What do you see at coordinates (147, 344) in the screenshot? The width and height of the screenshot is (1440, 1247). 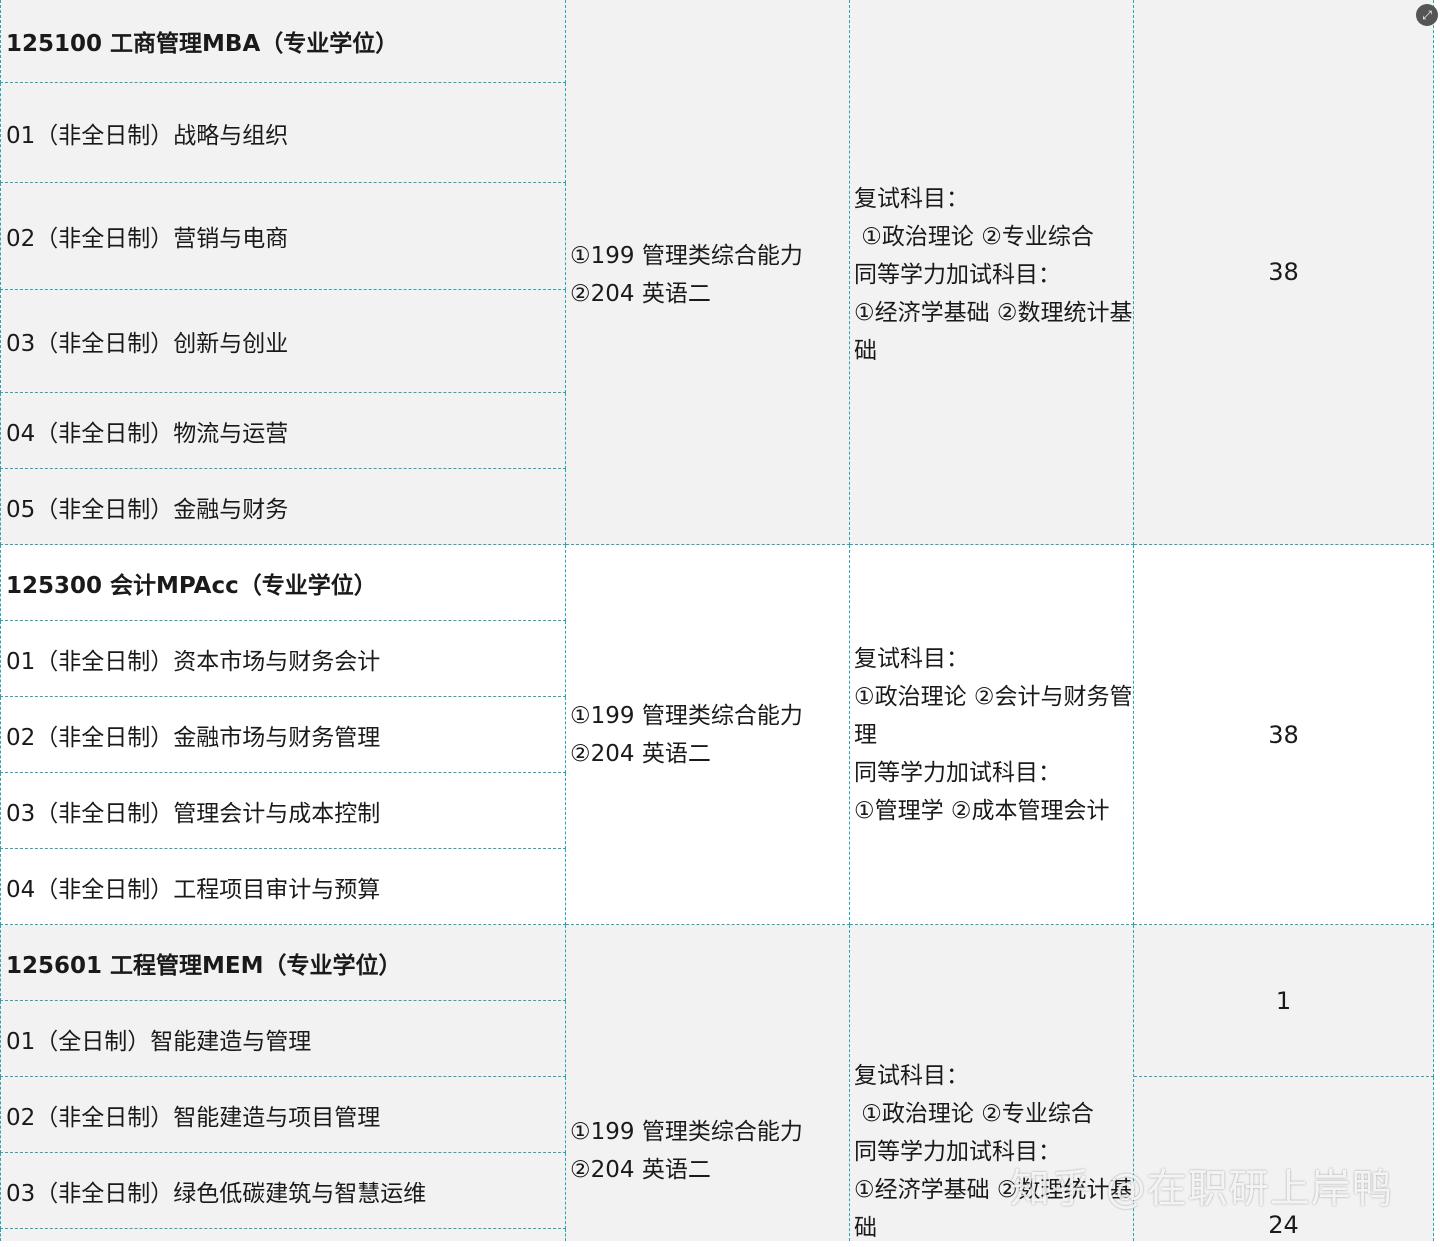 I see `direction-label: 03（非全日制）创新与创业` at bounding box center [147, 344].